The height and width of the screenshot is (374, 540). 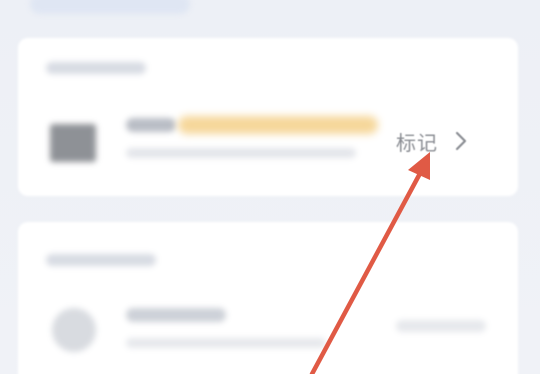 What do you see at coordinates (96, 68) in the screenshot?
I see `section-header` at bounding box center [96, 68].